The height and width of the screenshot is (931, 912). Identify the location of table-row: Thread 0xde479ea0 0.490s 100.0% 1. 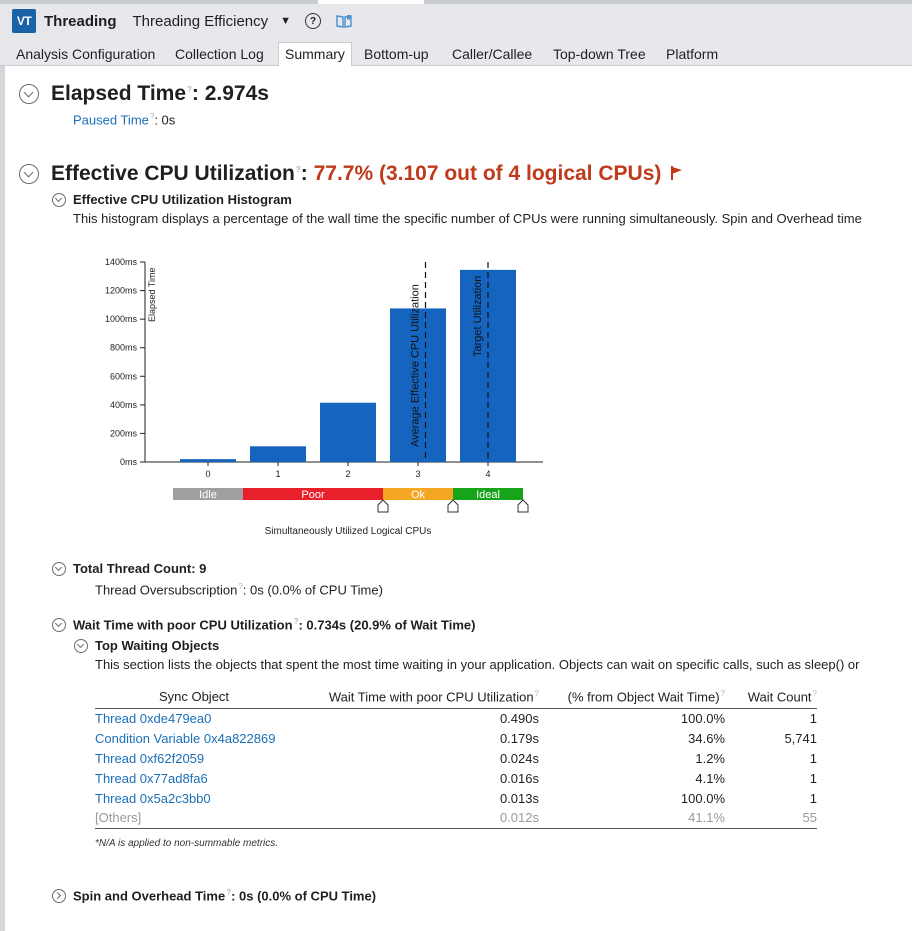
(456, 718).